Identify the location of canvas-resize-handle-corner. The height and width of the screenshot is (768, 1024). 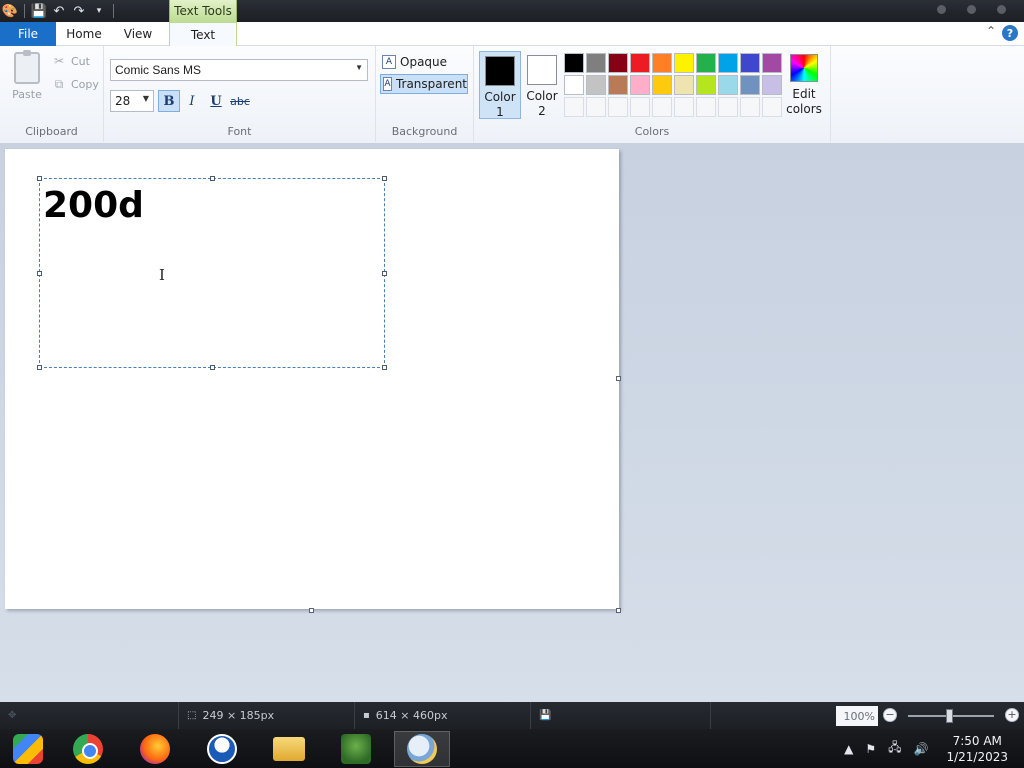
(618, 610).